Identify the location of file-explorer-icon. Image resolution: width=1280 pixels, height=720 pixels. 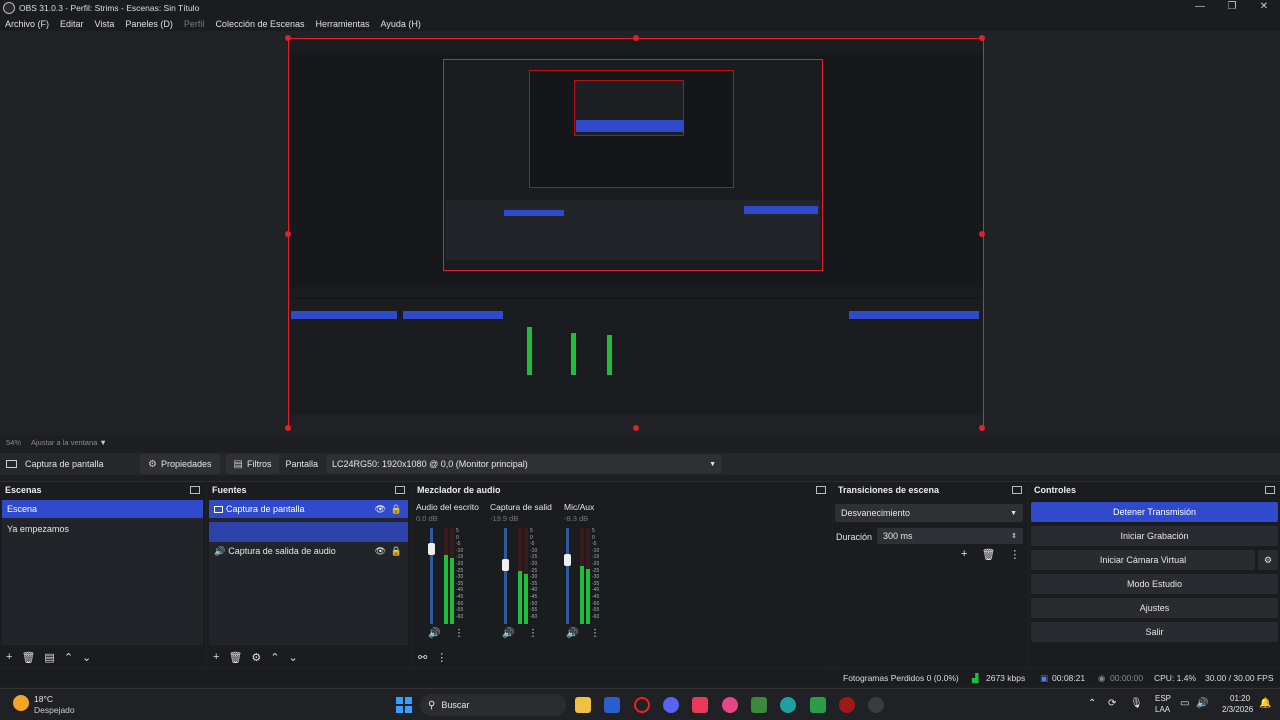
(583, 705).